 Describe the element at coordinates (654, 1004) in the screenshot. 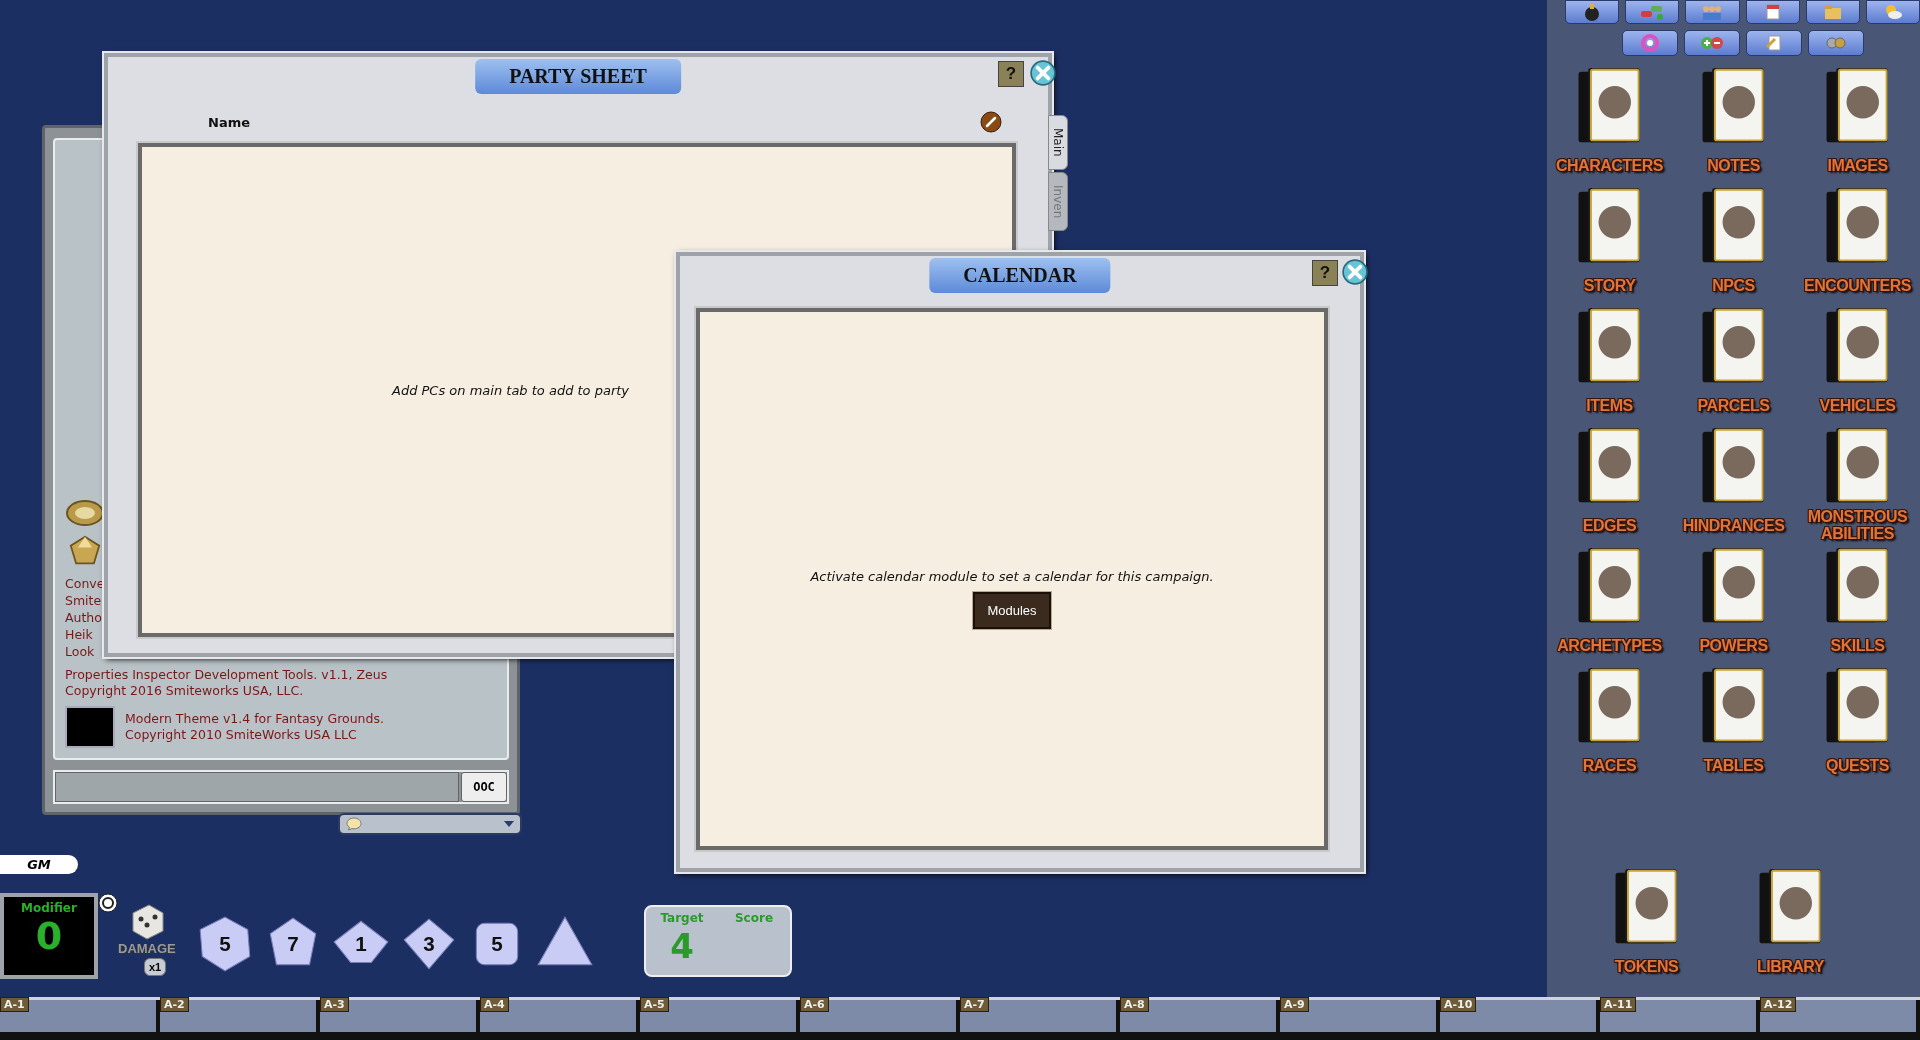

I see `hotkey-label: A-5` at that location.